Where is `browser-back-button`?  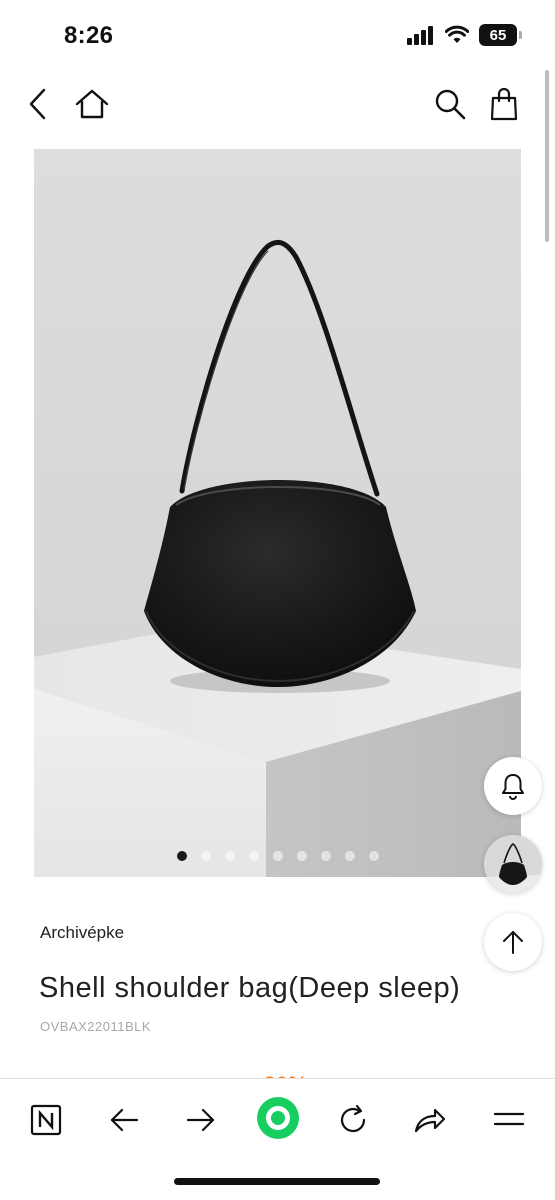
browser-back-button is located at coordinates (124, 1120).